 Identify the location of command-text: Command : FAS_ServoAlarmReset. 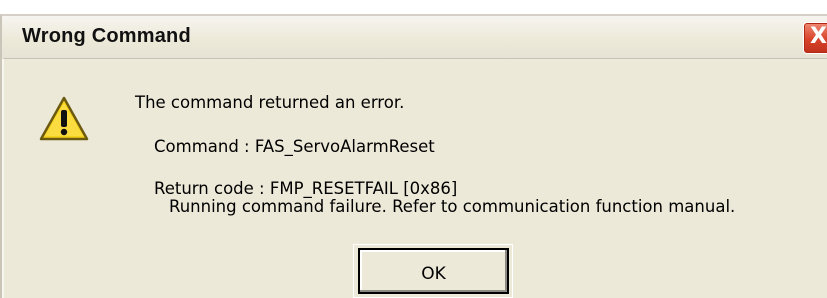
(294, 146).